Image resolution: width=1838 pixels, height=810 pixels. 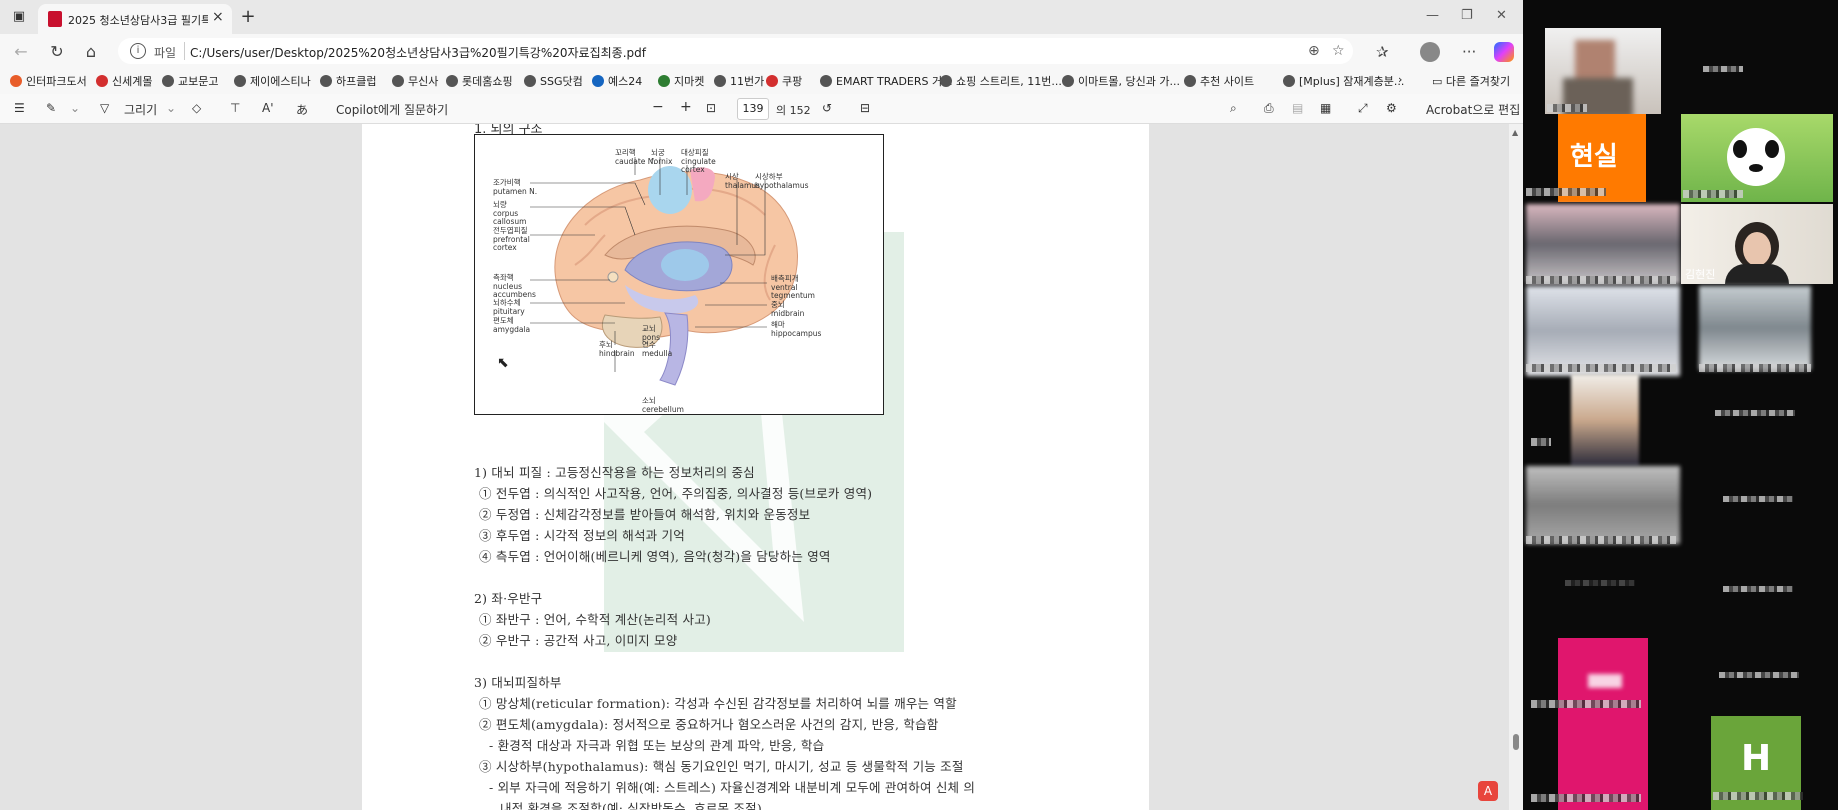 What do you see at coordinates (19, 17) in the screenshot?
I see `tab-actions-icon: ▣` at bounding box center [19, 17].